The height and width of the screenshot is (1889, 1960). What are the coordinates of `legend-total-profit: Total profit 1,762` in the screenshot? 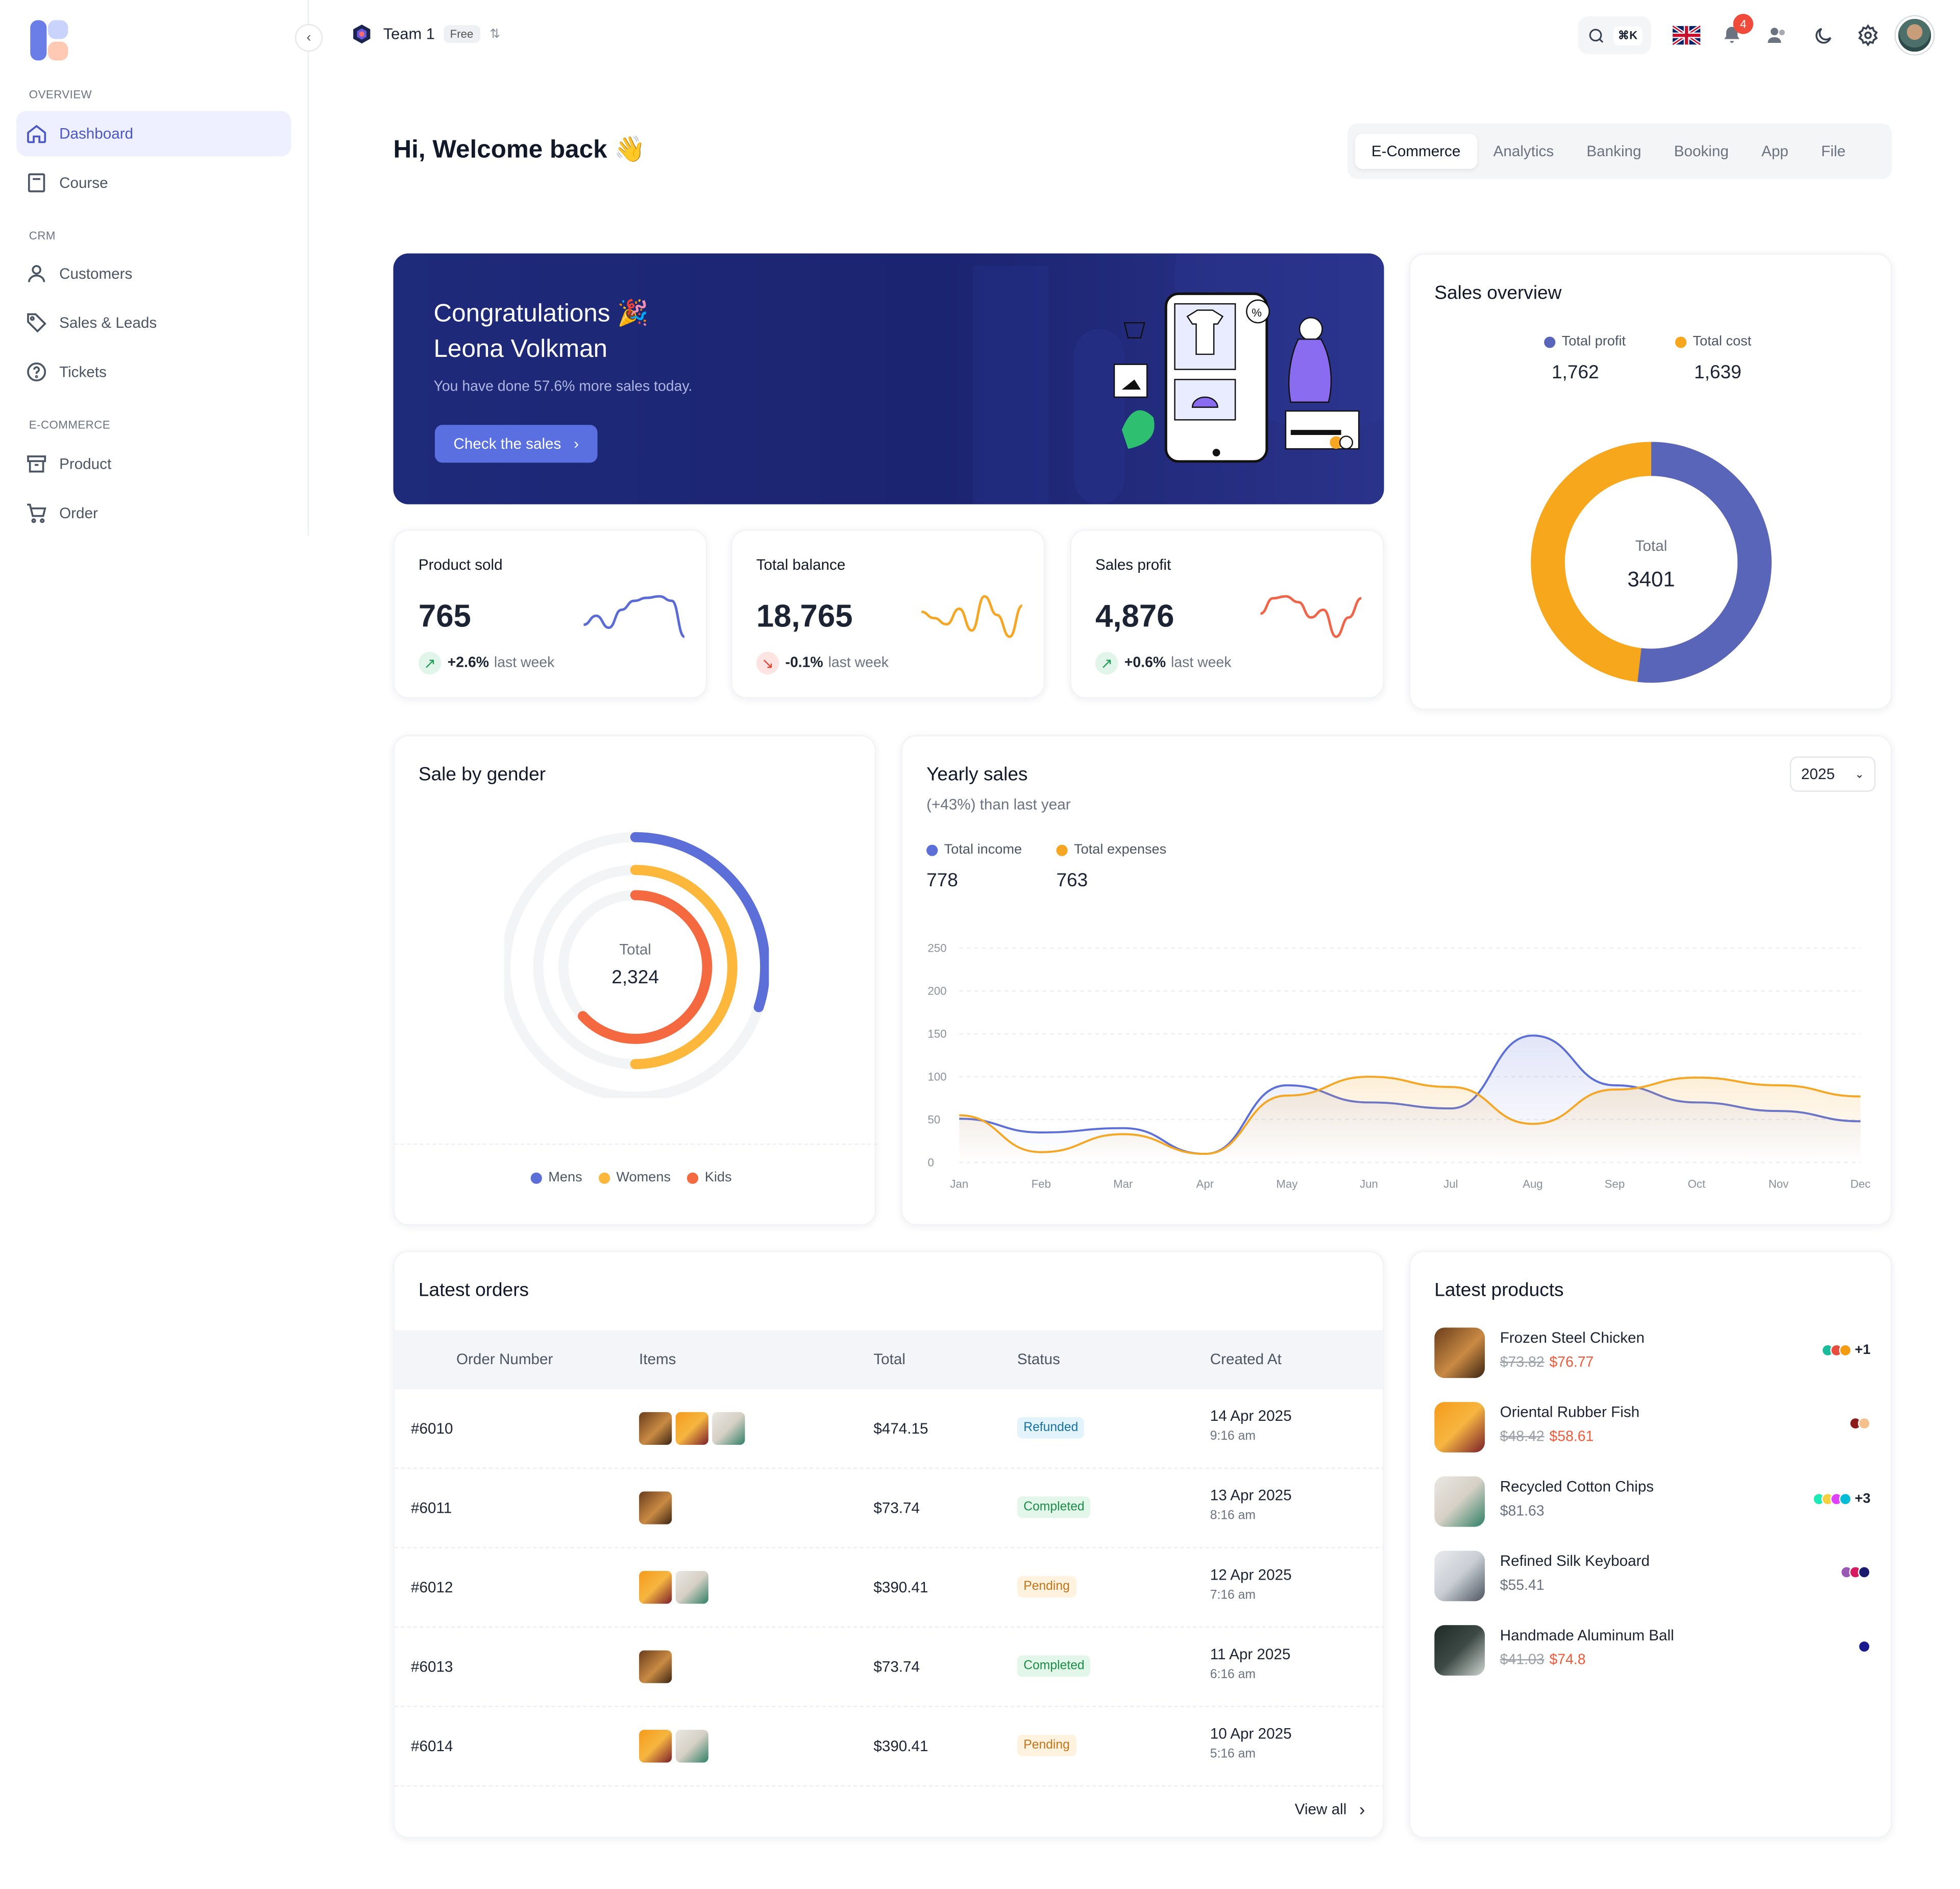 It's located at (1585, 358).